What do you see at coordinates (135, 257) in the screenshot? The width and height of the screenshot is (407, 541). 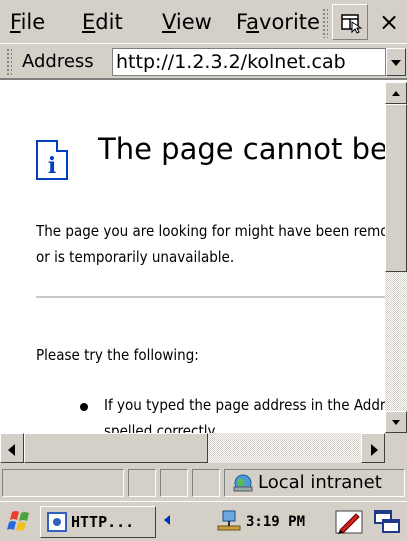 I see `error-message-line-2: or is temporarily unavailable.` at bounding box center [135, 257].